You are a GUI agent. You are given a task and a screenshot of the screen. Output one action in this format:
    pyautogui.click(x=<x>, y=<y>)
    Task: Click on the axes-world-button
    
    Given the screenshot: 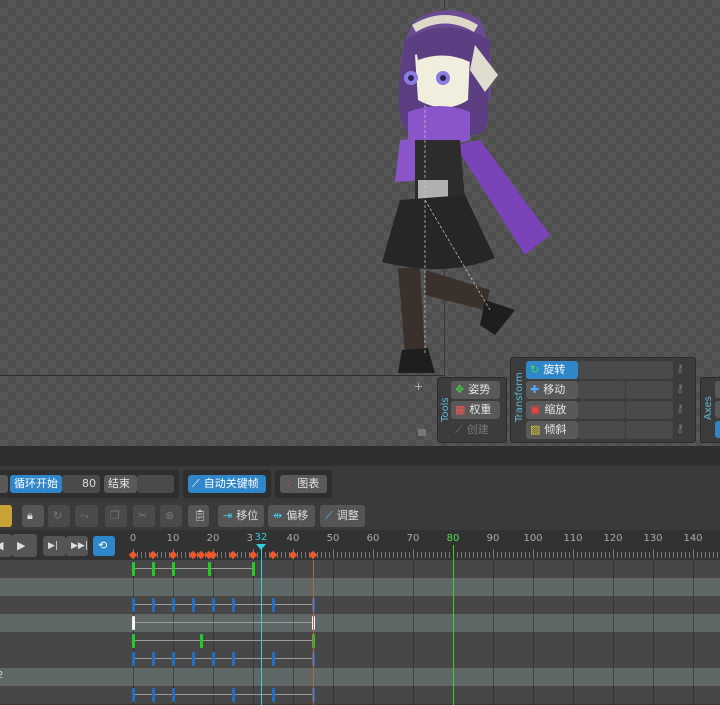 What is the action you would take?
    pyautogui.click(x=717, y=429)
    